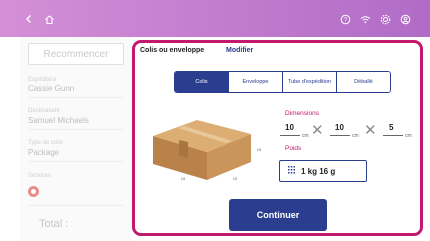 The image size is (430, 241). I want to click on recipient-label: Destinataire, so click(44, 111).